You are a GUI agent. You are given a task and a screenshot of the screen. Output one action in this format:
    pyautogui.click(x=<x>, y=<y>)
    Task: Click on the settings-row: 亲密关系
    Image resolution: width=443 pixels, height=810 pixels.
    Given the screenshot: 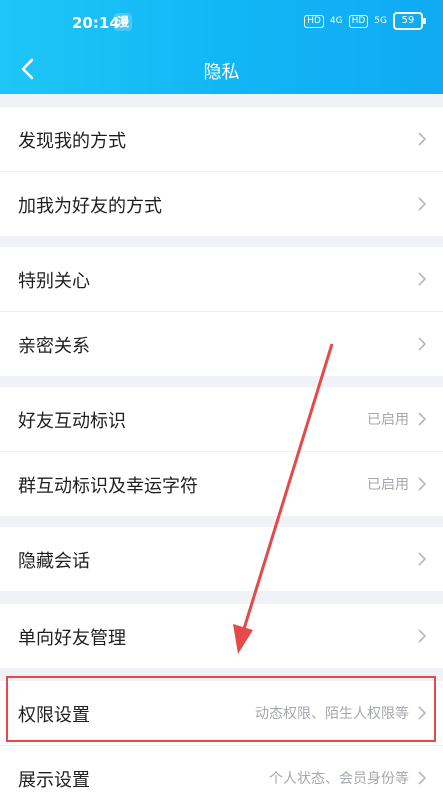 What is the action you would take?
    pyautogui.click(x=221, y=344)
    